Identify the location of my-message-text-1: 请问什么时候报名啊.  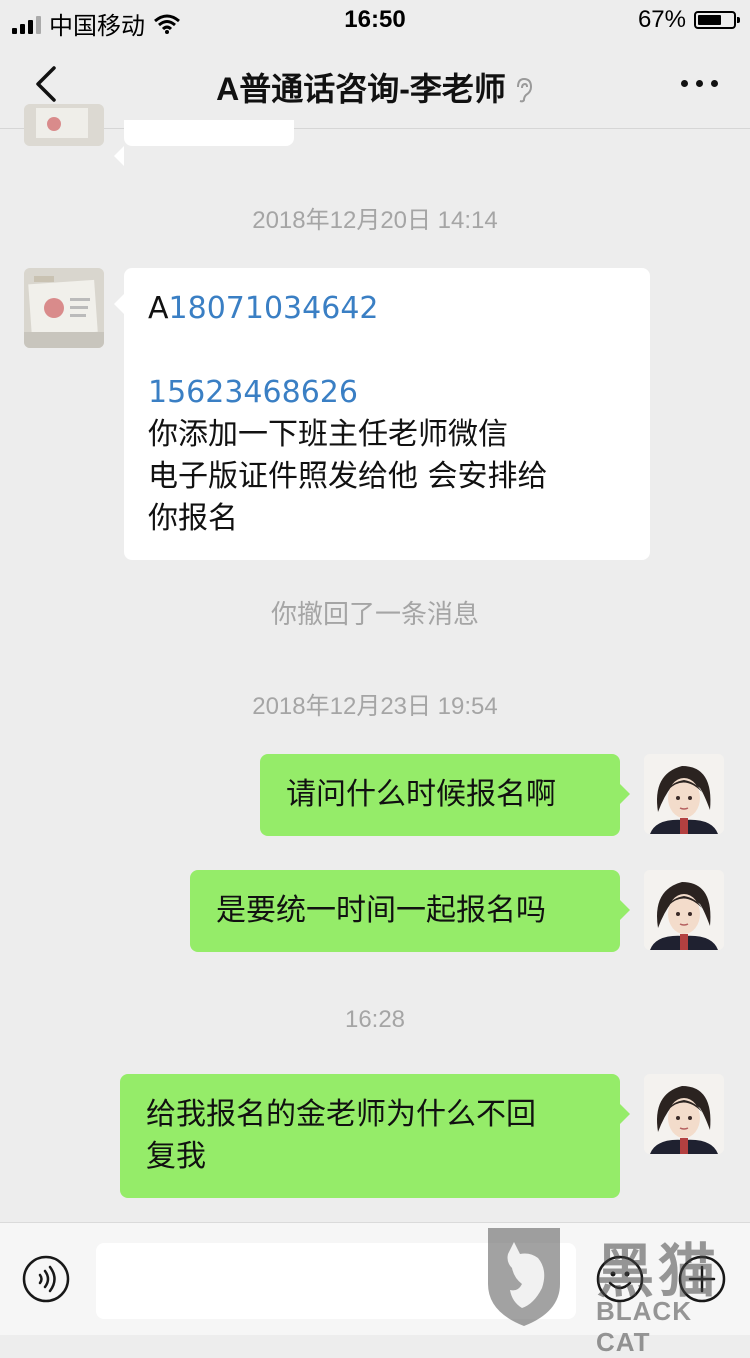
(421, 794).